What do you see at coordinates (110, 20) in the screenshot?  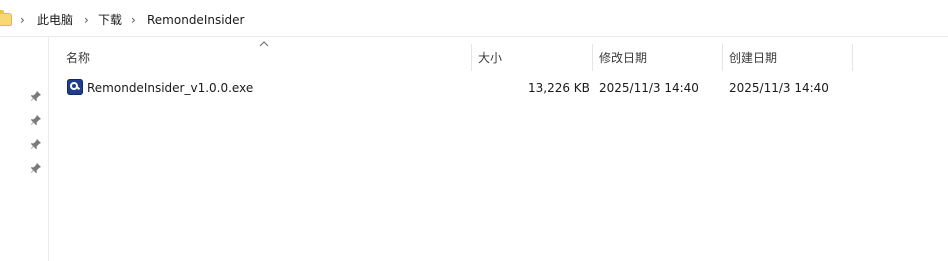 I see `breadcrumb-item-downloads: 下载` at bounding box center [110, 20].